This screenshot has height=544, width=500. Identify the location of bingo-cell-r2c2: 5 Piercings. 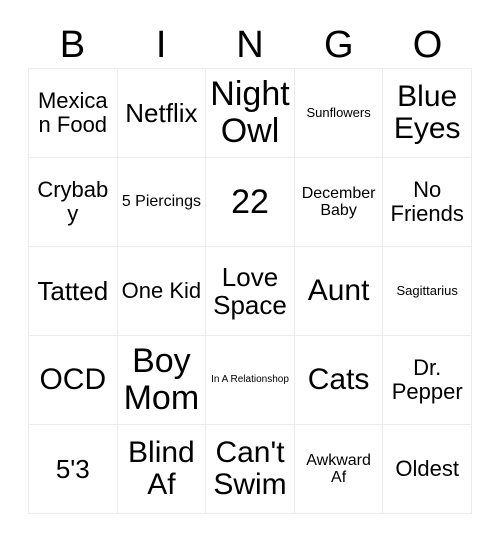
(162, 202).